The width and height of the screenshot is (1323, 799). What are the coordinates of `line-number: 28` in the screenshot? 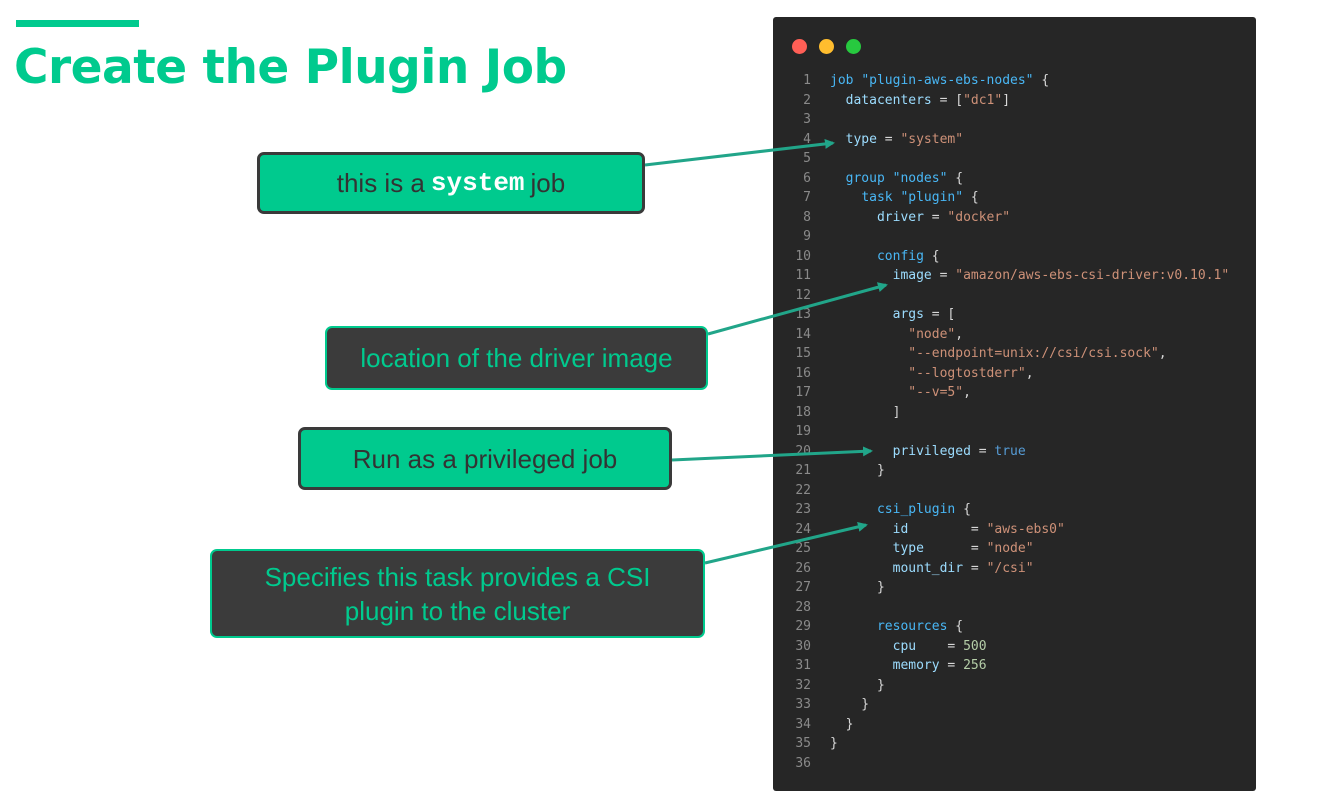 It's located at (803, 607).